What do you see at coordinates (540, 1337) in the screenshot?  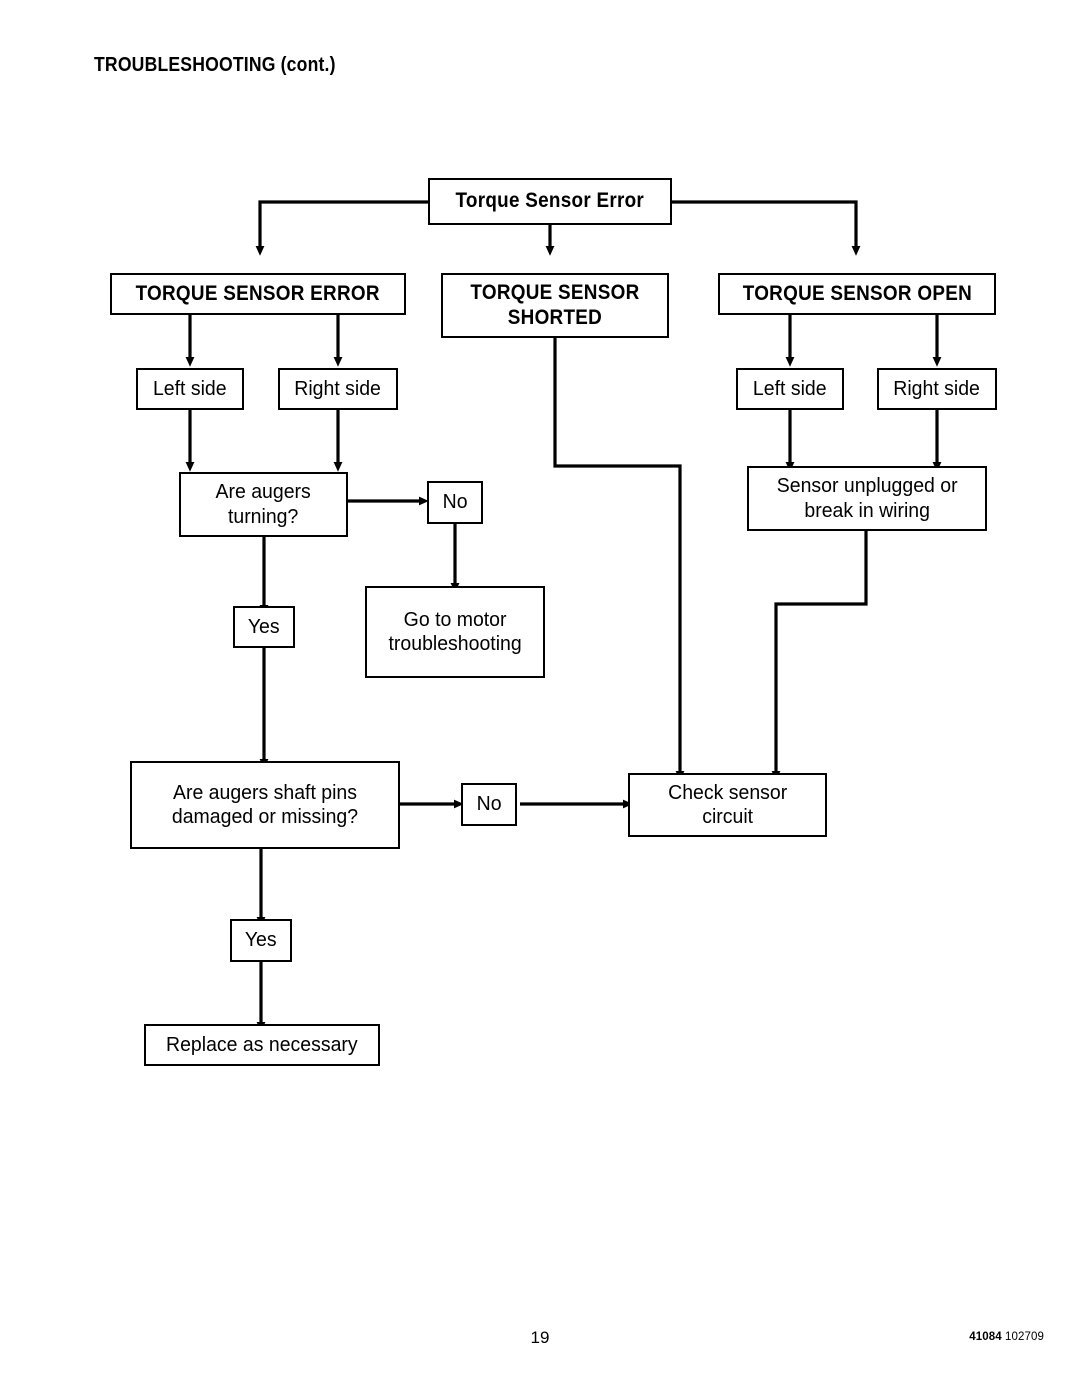 I see `footer-page-number: 19` at bounding box center [540, 1337].